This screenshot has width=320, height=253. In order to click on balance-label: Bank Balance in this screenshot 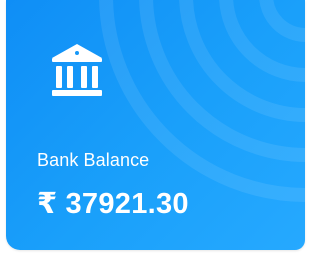, I will do `click(93, 160)`.